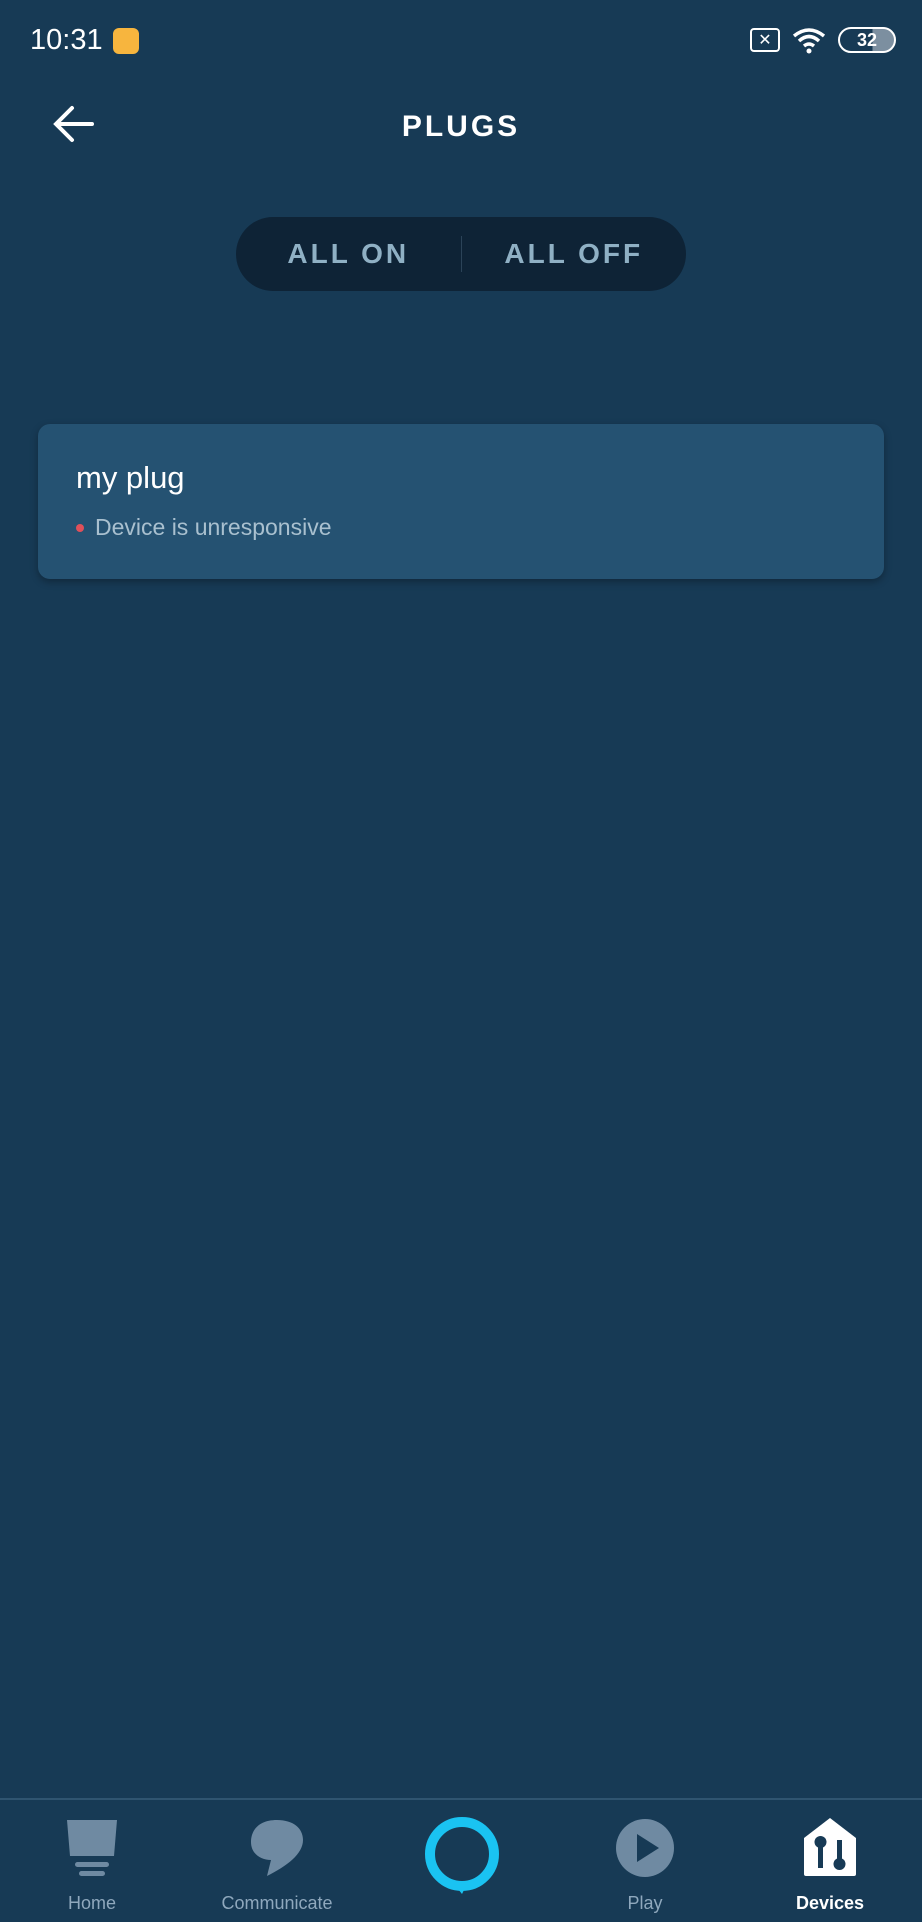 This screenshot has height=1922, width=922. Describe the element at coordinates (830, 1903) in the screenshot. I see `nav-label: Devices` at that location.